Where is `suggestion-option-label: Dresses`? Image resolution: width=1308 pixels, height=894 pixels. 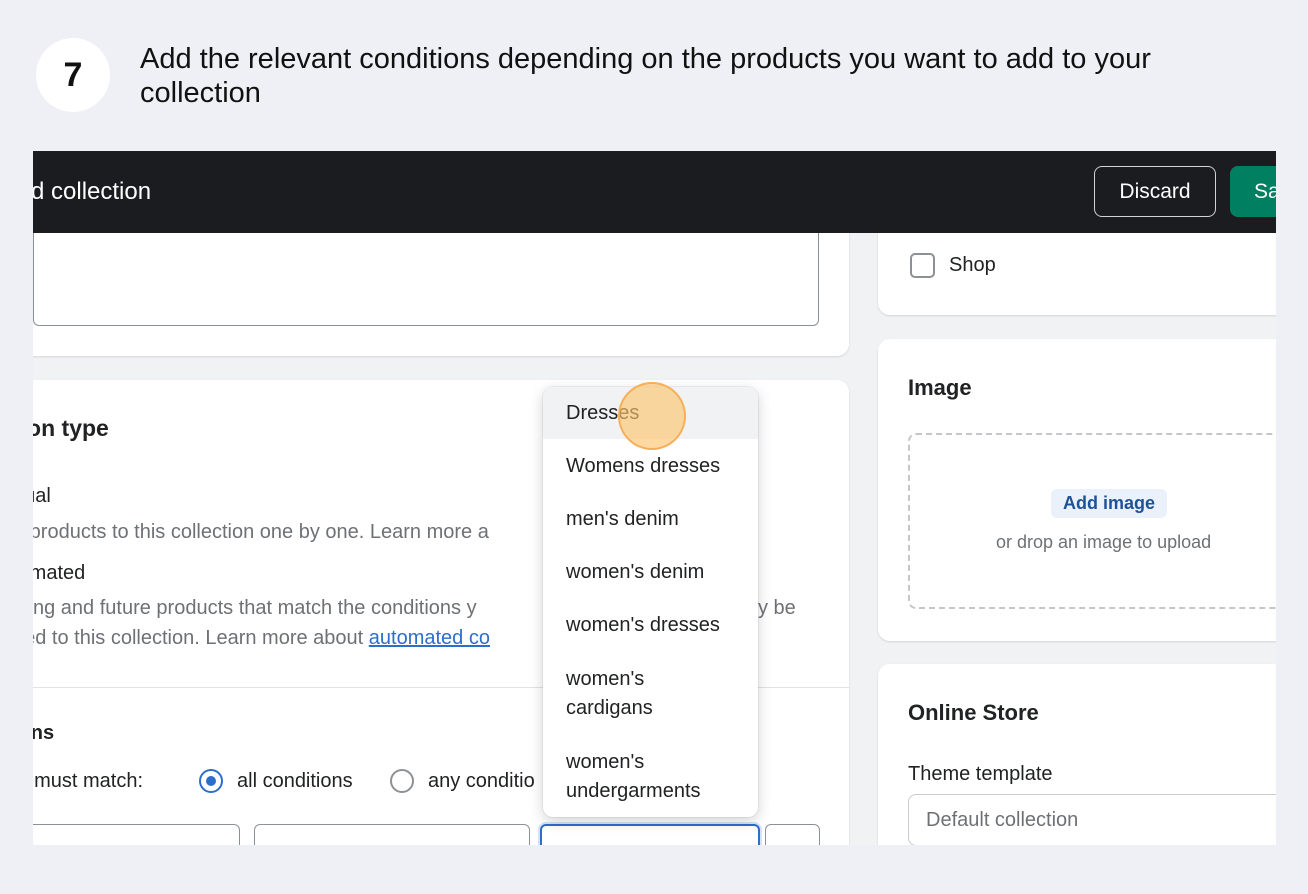 suggestion-option-label: Dresses is located at coordinates (603, 413).